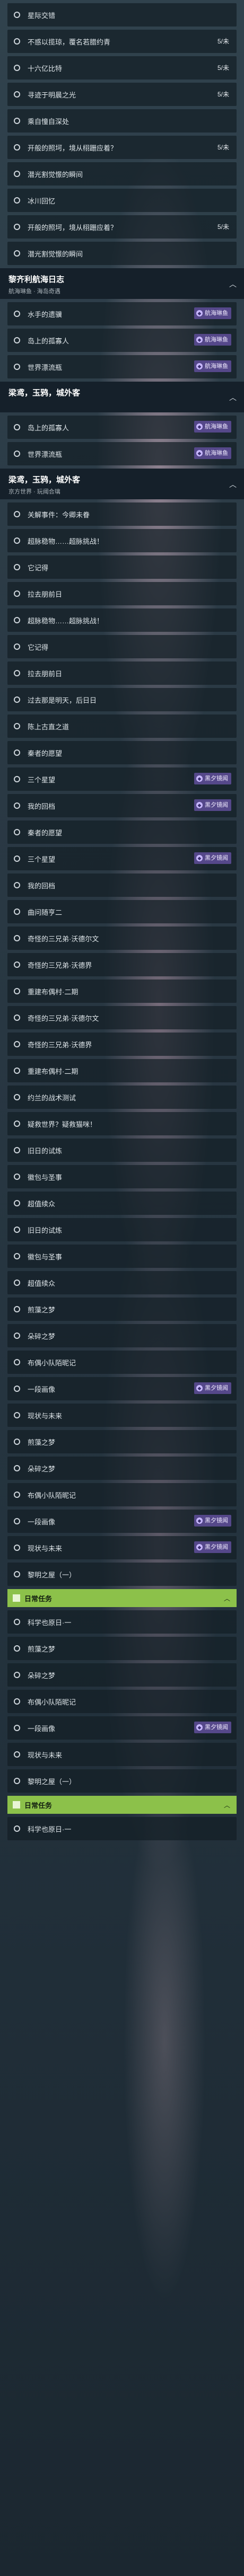 This screenshot has height=2576, width=244. What do you see at coordinates (122, 805) in the screenshot?
I see `quest-row: 我的回档 ◆ 黑夕镜闻` at bounding box center [122, 805].